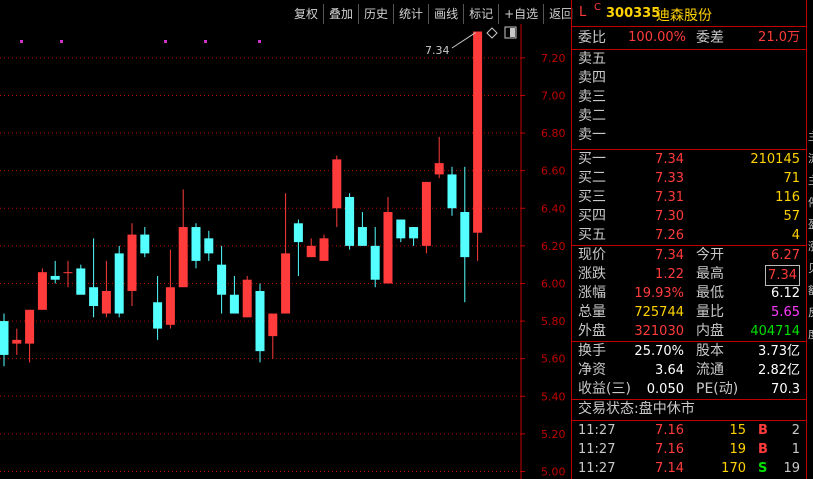 This screenshot has height=479, width=813. What do you see at coordinates (689, 100) in the screenshot?
I see `sell-orders: 卖五 卖四 卖三 卖二 卖一` at bounding box center [689, 100].